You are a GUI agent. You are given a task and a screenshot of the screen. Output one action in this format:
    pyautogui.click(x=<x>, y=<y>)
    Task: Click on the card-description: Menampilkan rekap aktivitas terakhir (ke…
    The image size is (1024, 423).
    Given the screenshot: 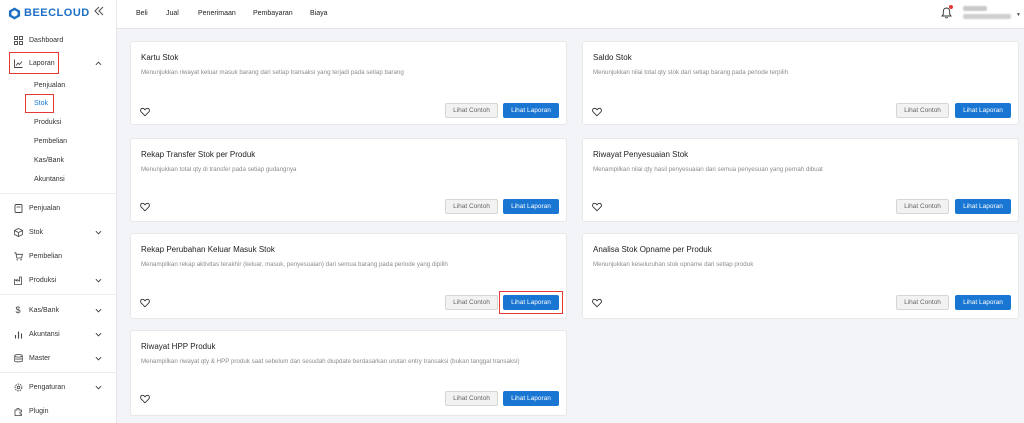 What is the action you would take?
    pyautogui.click(x=294, y=264)
    